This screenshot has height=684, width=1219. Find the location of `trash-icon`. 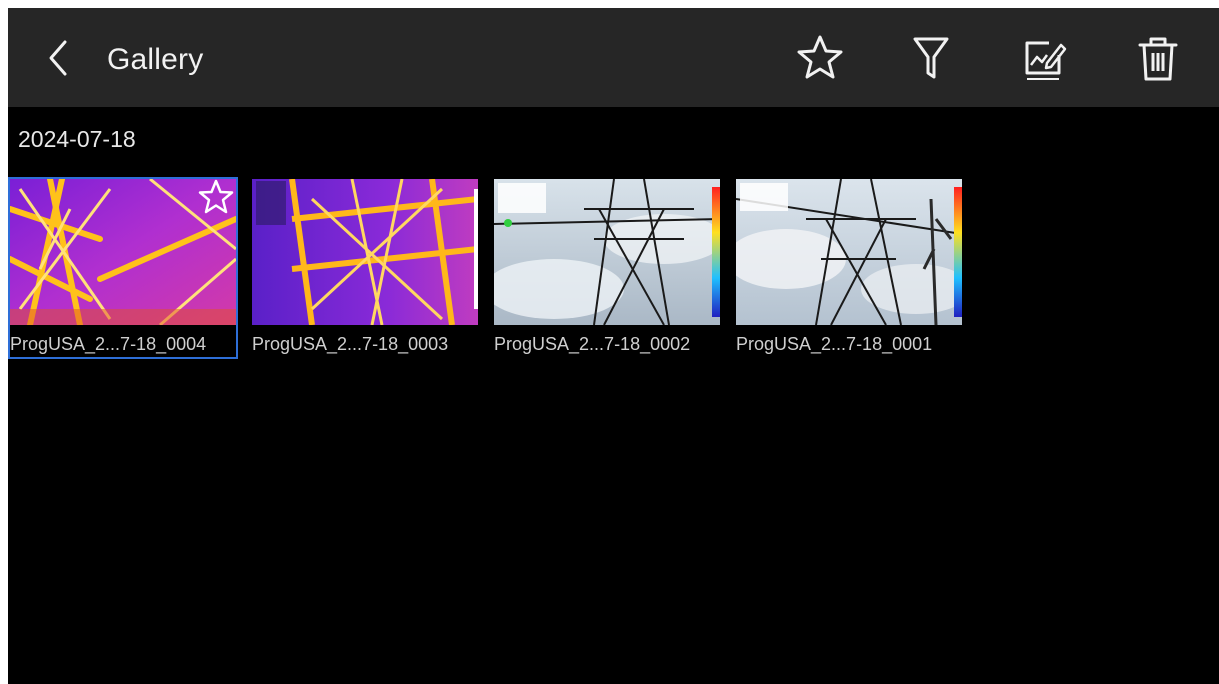

trash-icon is located at coordinates (1158, 59).